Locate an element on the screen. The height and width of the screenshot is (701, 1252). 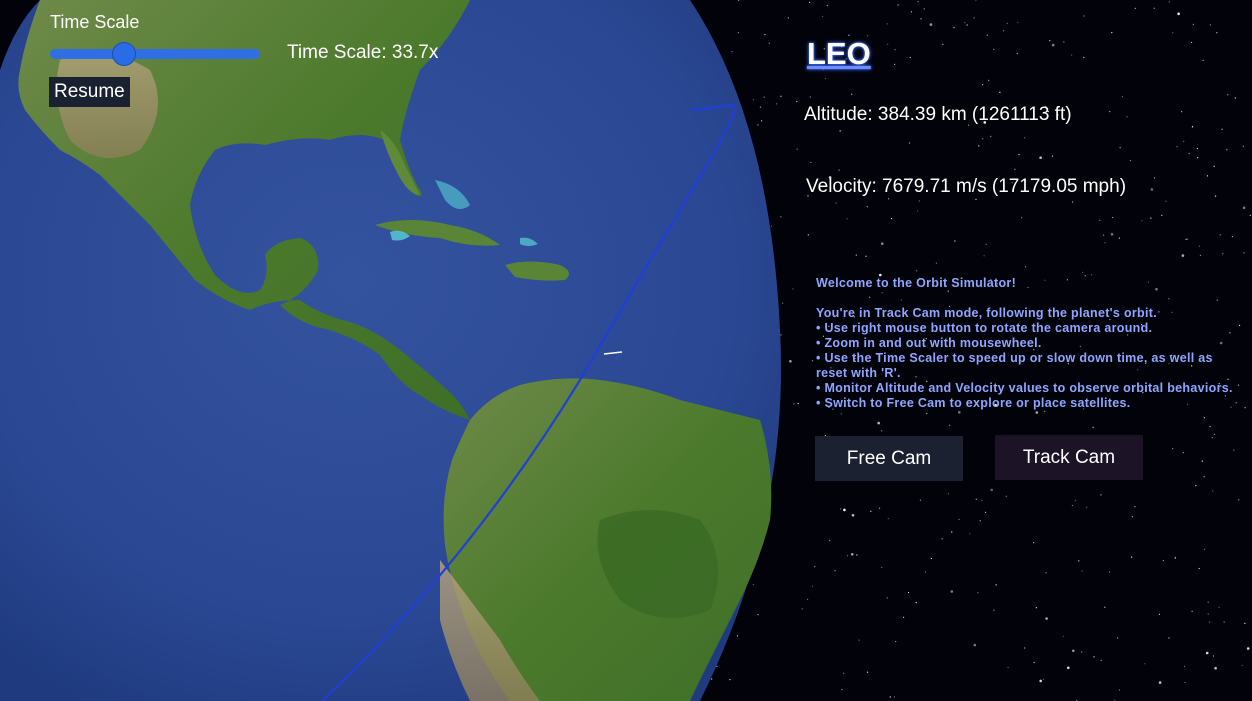
altitude-readout: Altitude: 384.39 km (1261113 ft) is located at coordinates (938, 114).